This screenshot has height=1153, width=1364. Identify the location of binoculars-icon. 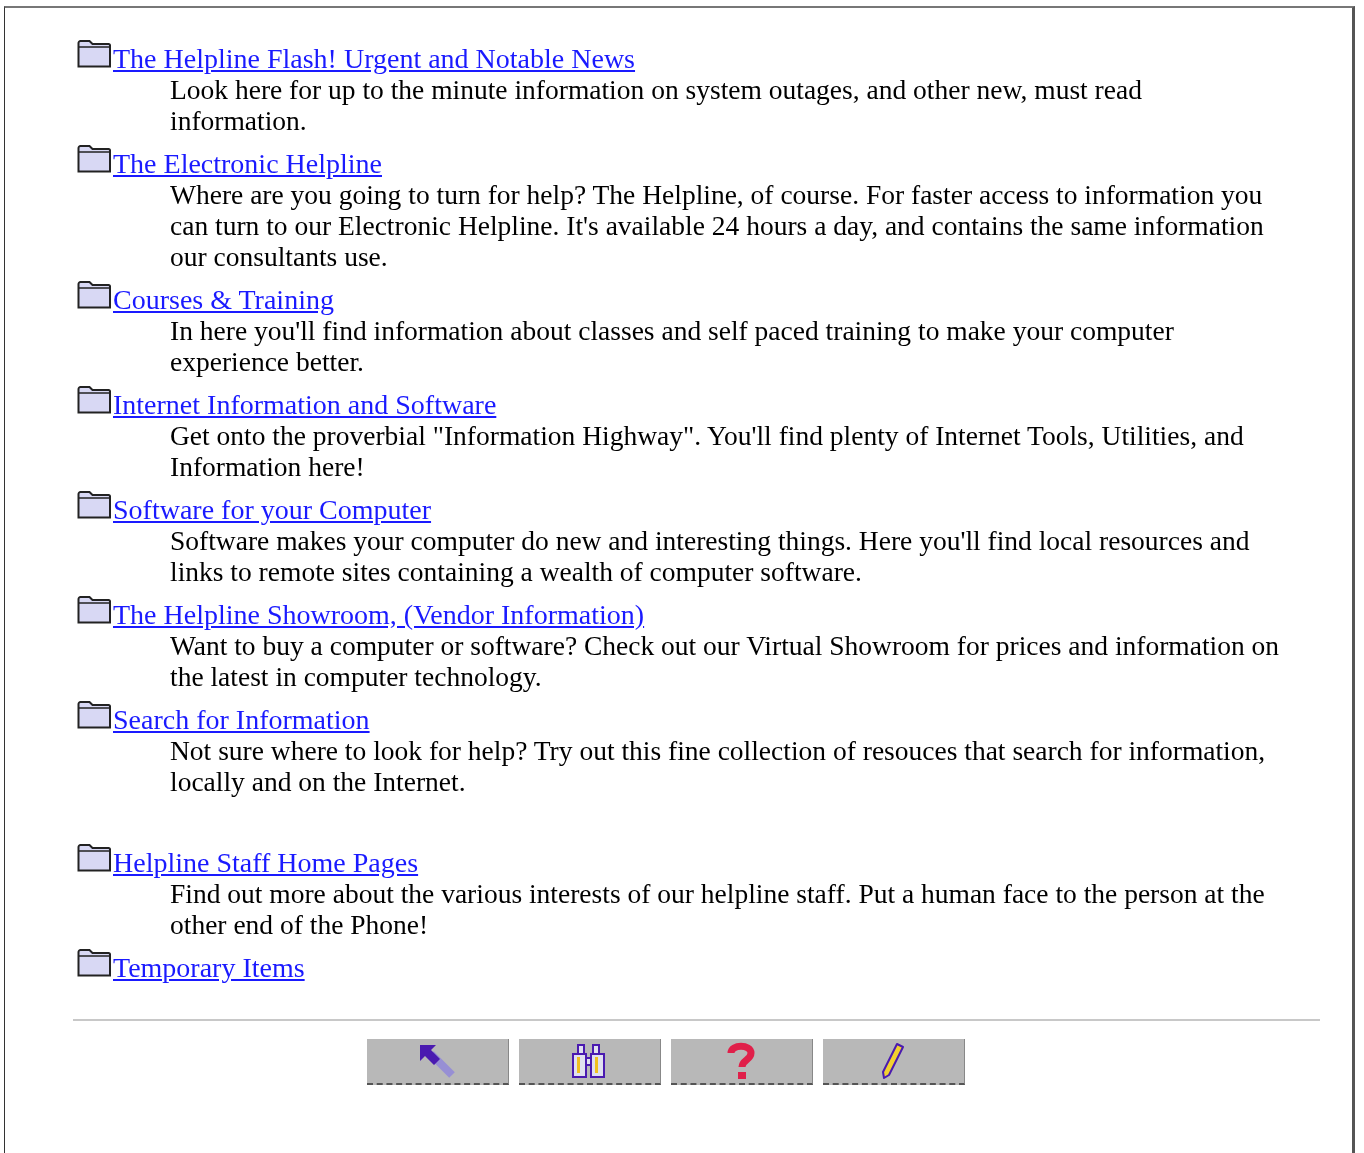
(589, 1061).